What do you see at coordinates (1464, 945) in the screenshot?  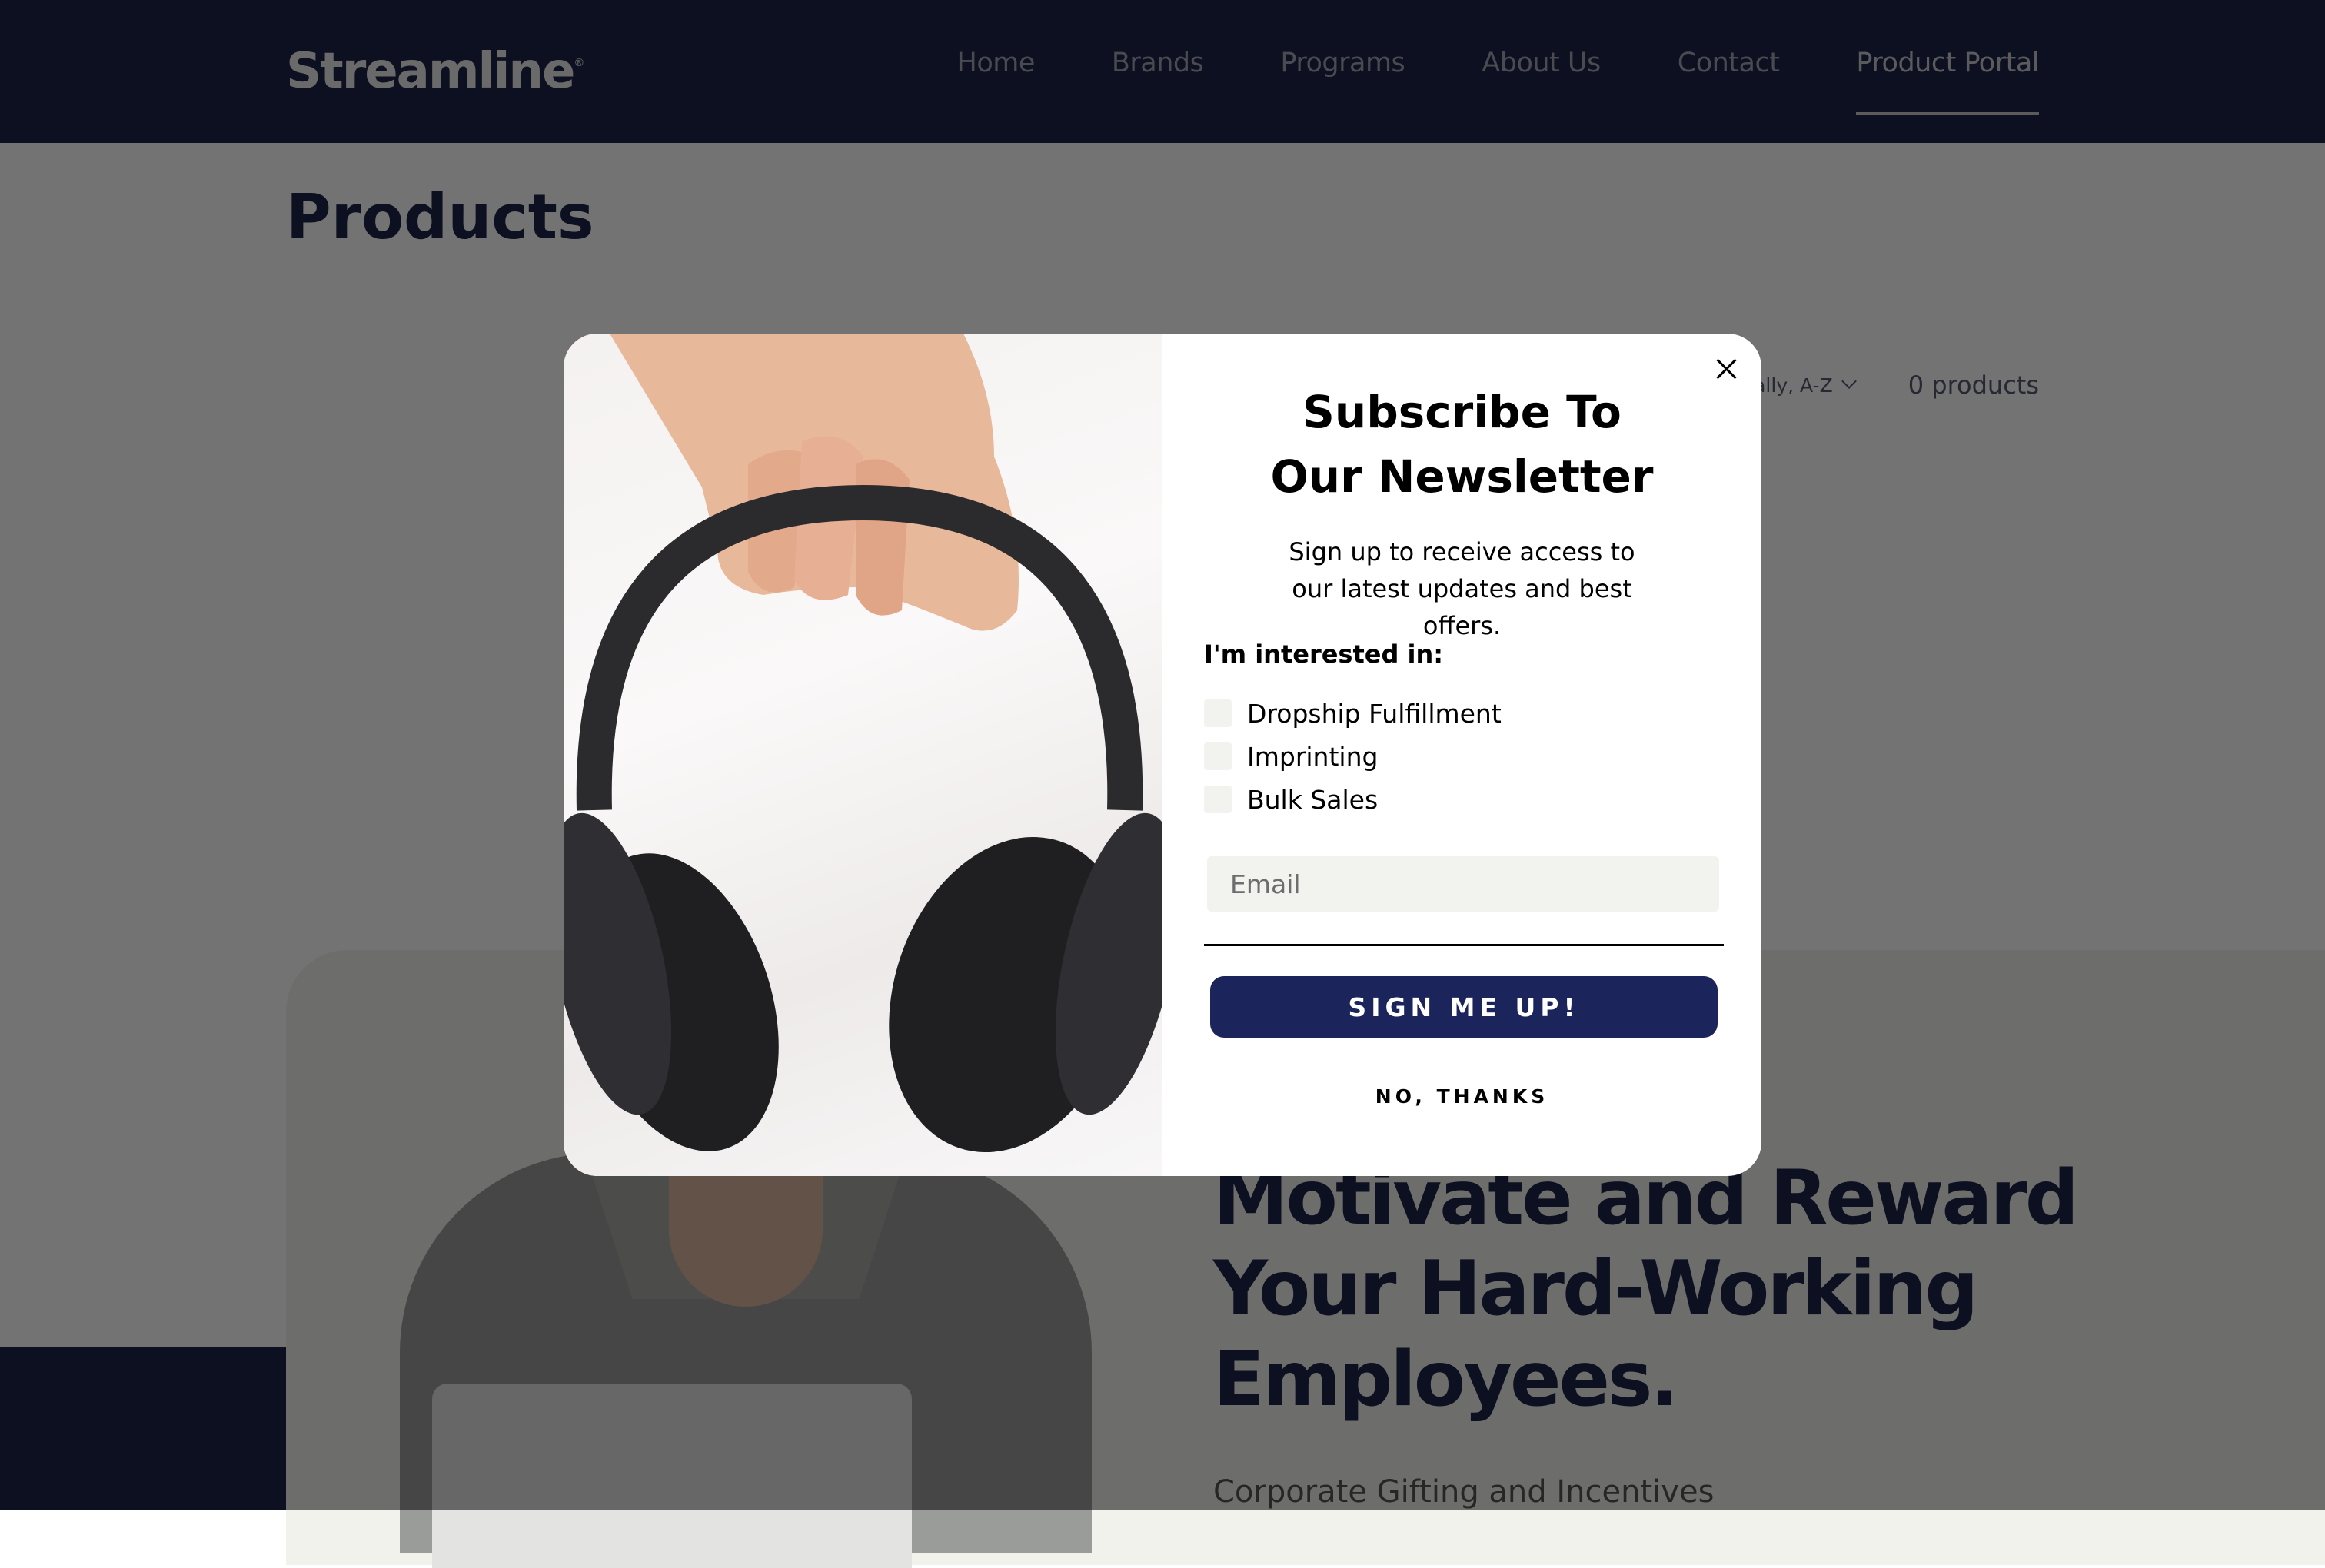 I see `form-divider` at bounding box center [1464, 945].